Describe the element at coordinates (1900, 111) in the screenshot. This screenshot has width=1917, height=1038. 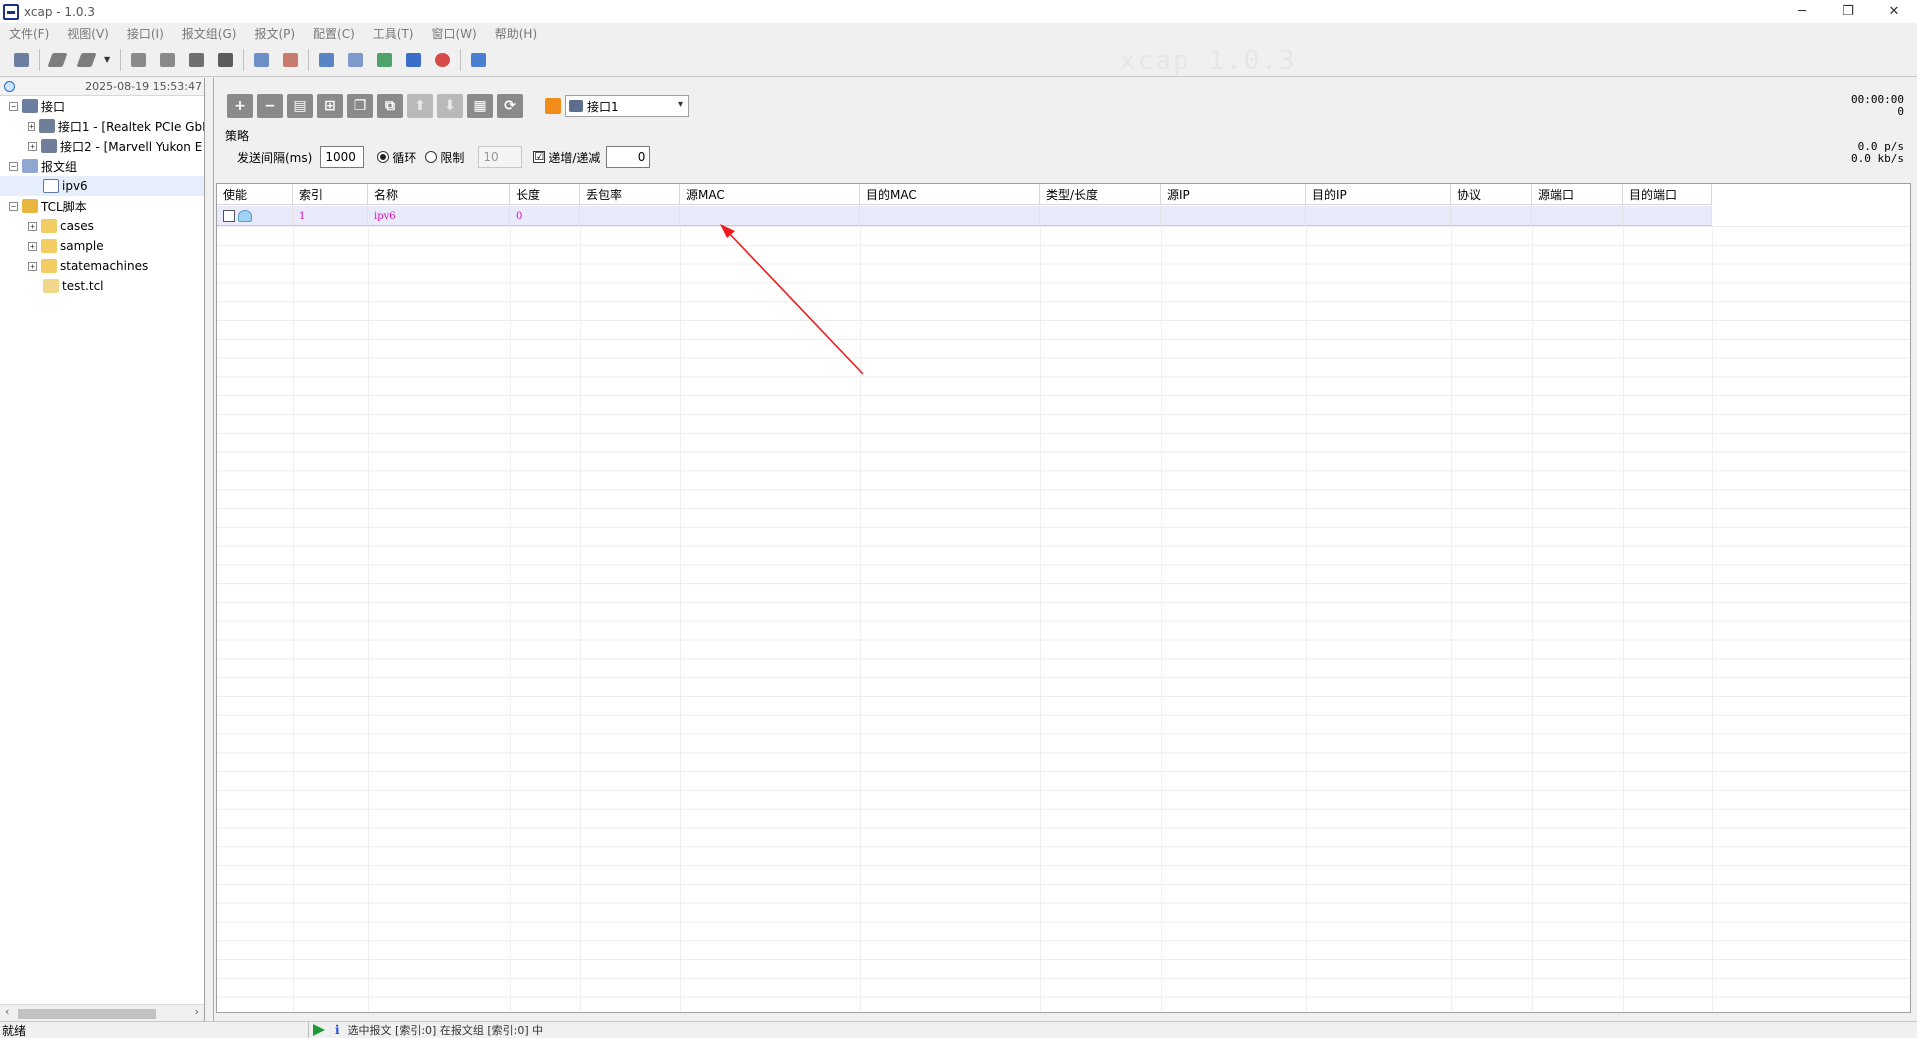
I see `packet-counter: 0` at that location.